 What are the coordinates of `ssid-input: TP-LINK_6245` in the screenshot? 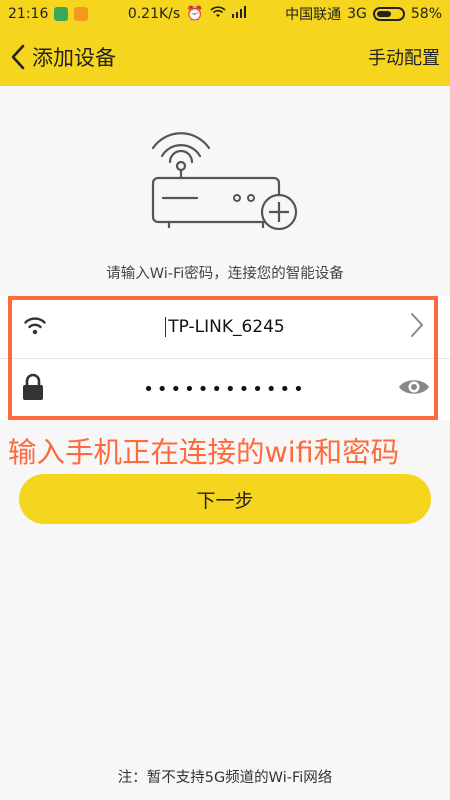 It's located at (225, 327).